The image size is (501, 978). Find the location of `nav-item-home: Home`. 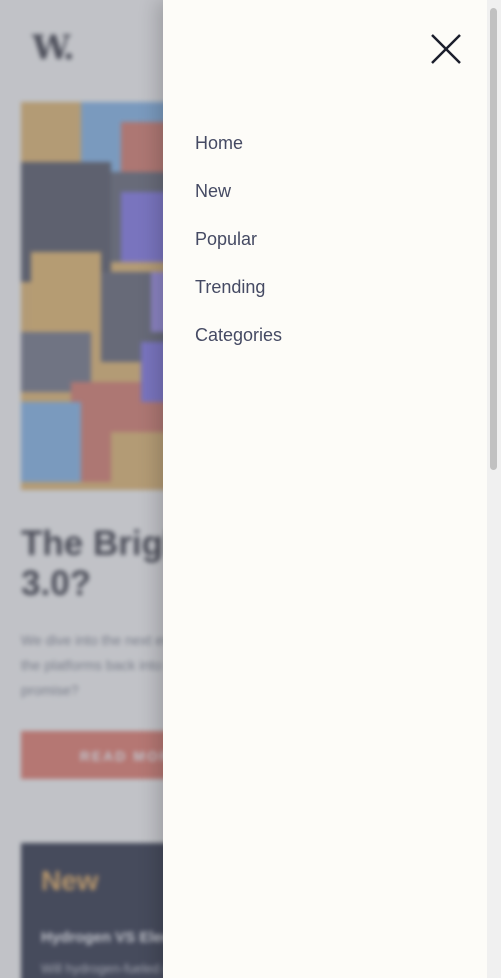

nav-item-home: Home is located at coordinates (238, 152).